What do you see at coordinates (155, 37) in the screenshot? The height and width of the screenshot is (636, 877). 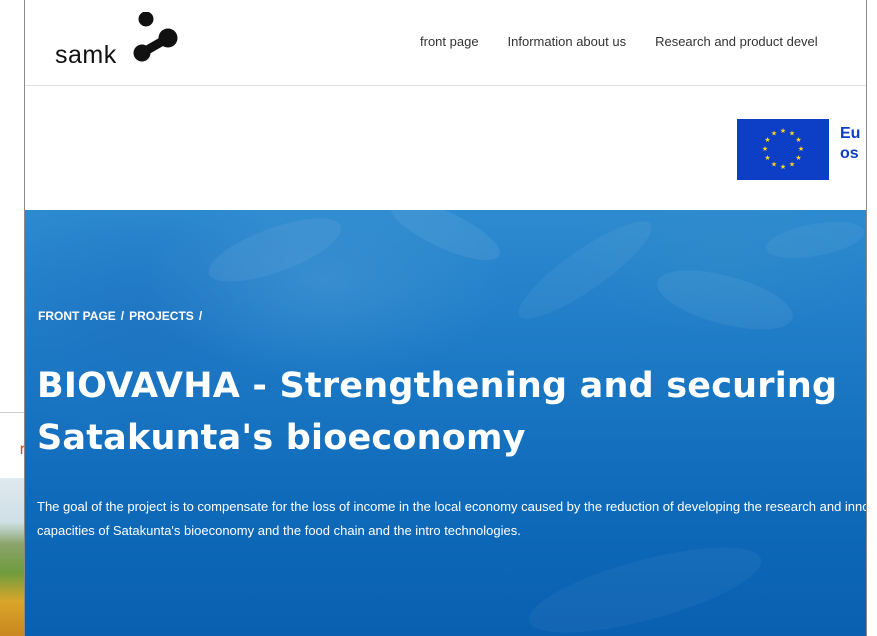 I see `logo-mark-icon` at bounding box center [155, 37].